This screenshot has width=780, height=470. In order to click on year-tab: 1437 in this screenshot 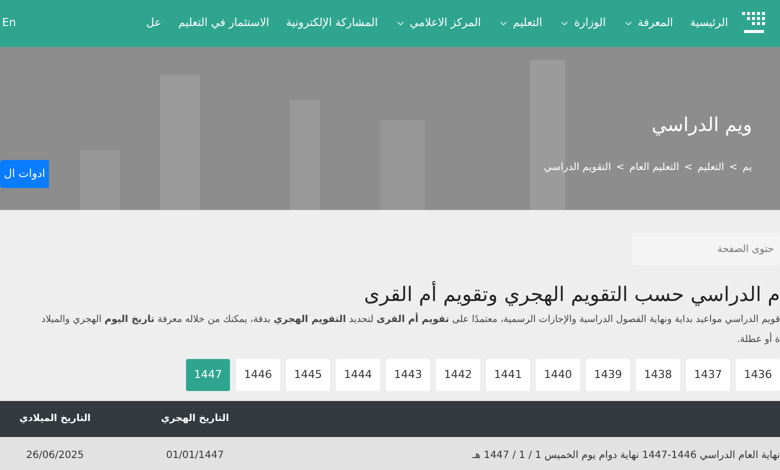, I will do `click(708, 375)`.